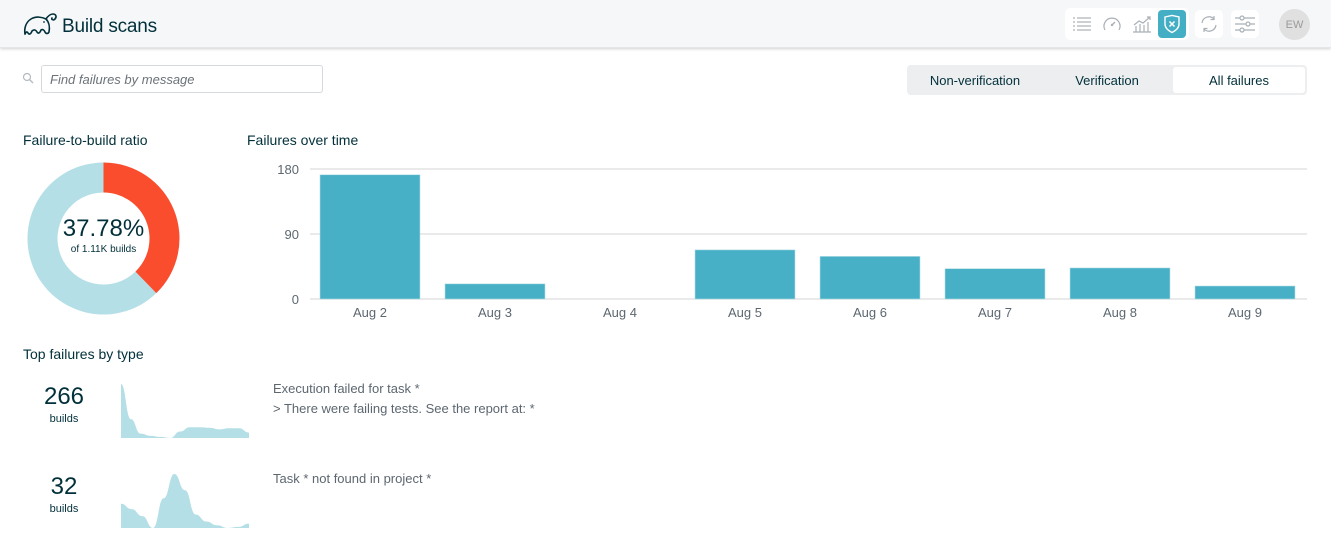  Describe the element at coordinates (1120, 312) in the screenshot. I see `x-tick-label: Aug 8` at that location.